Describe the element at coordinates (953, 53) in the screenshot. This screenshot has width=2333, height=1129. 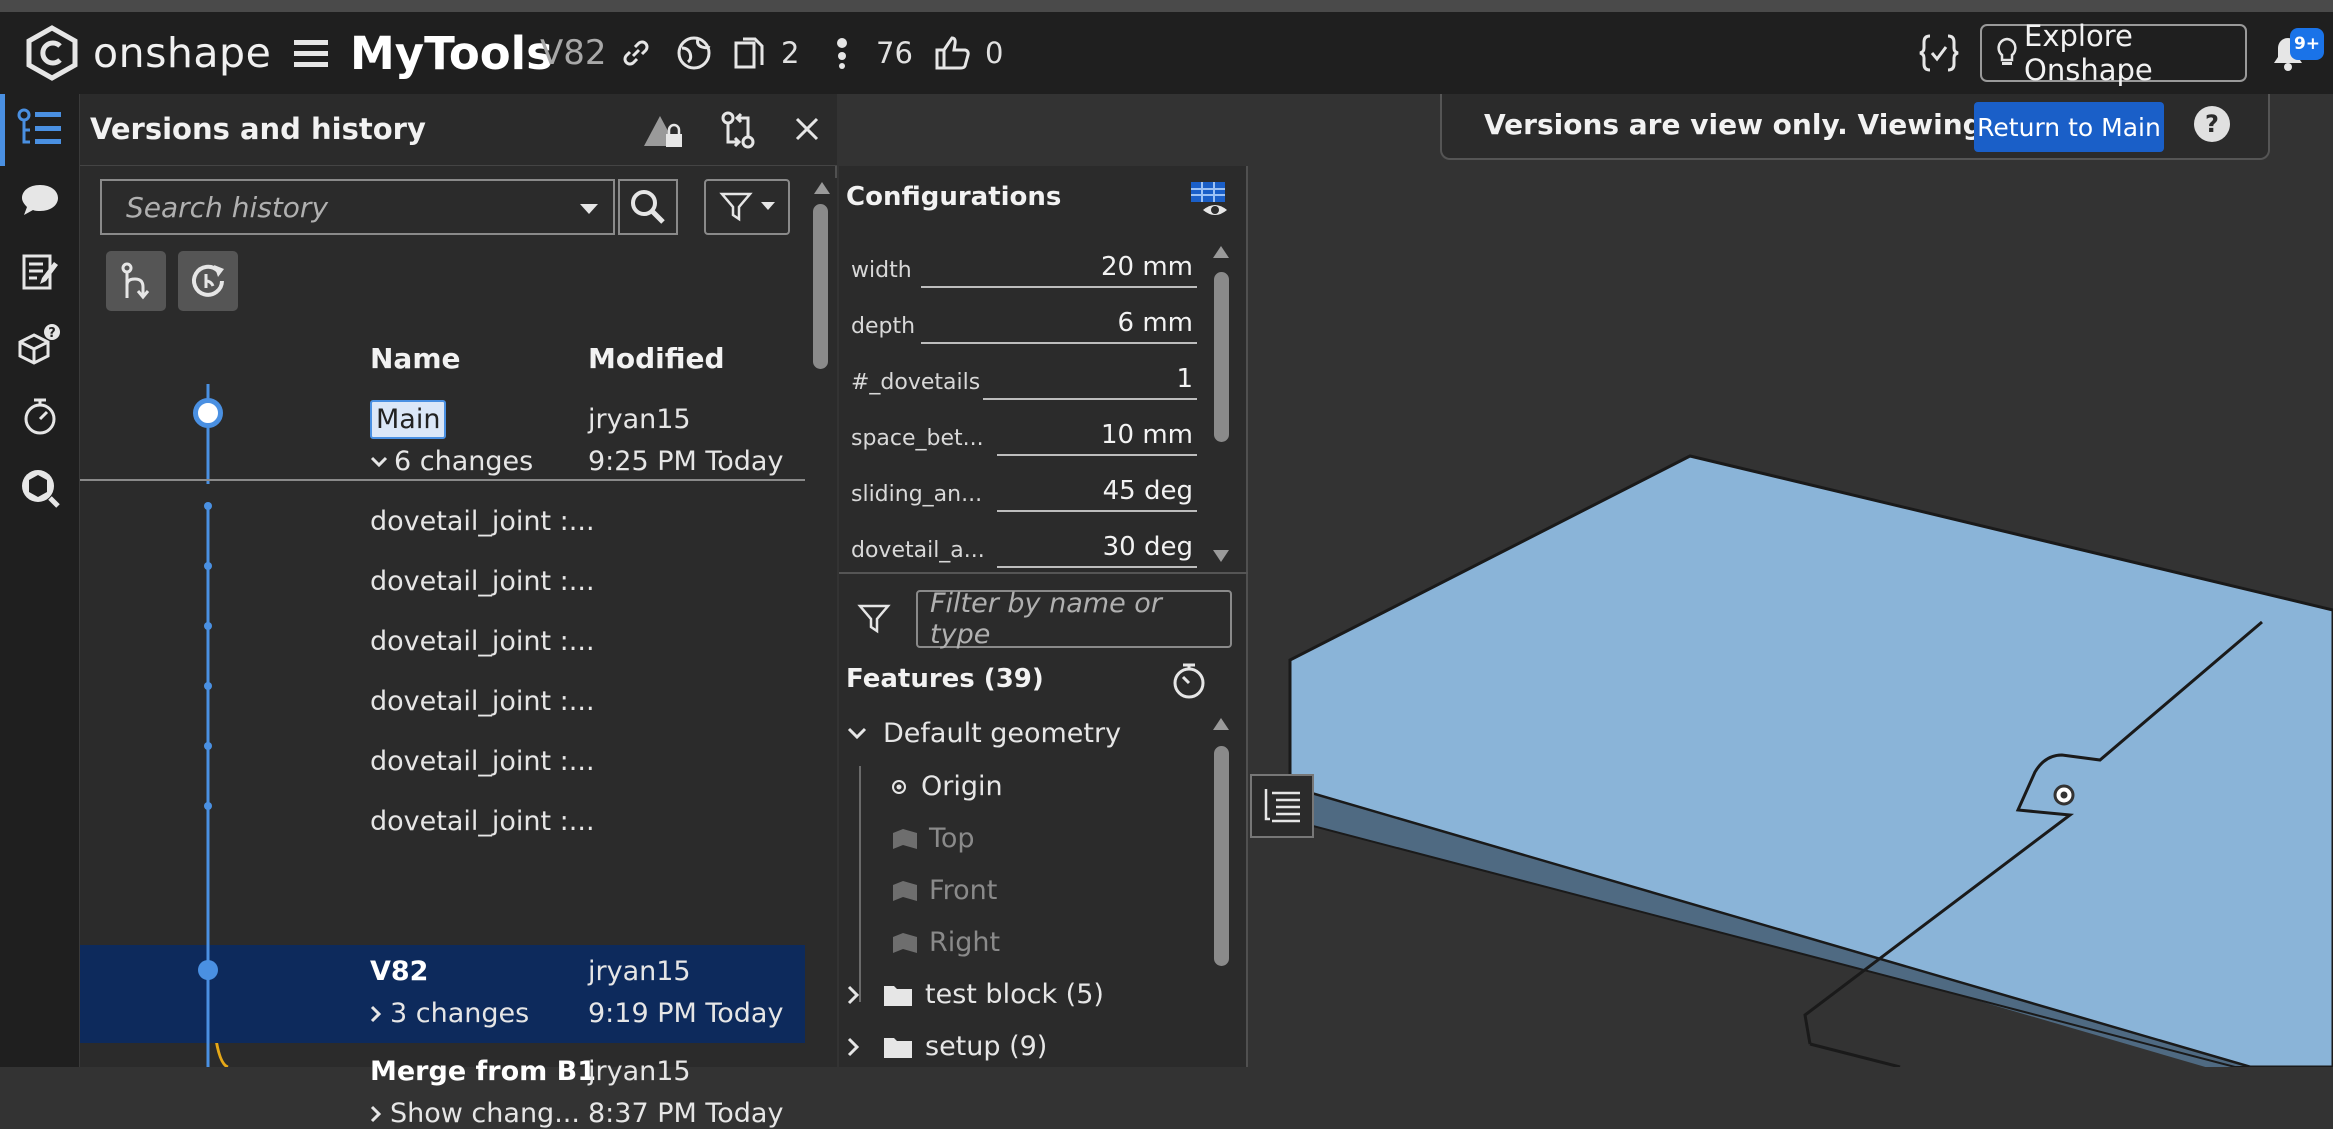
I see `thumbs-up-icon` at that location.